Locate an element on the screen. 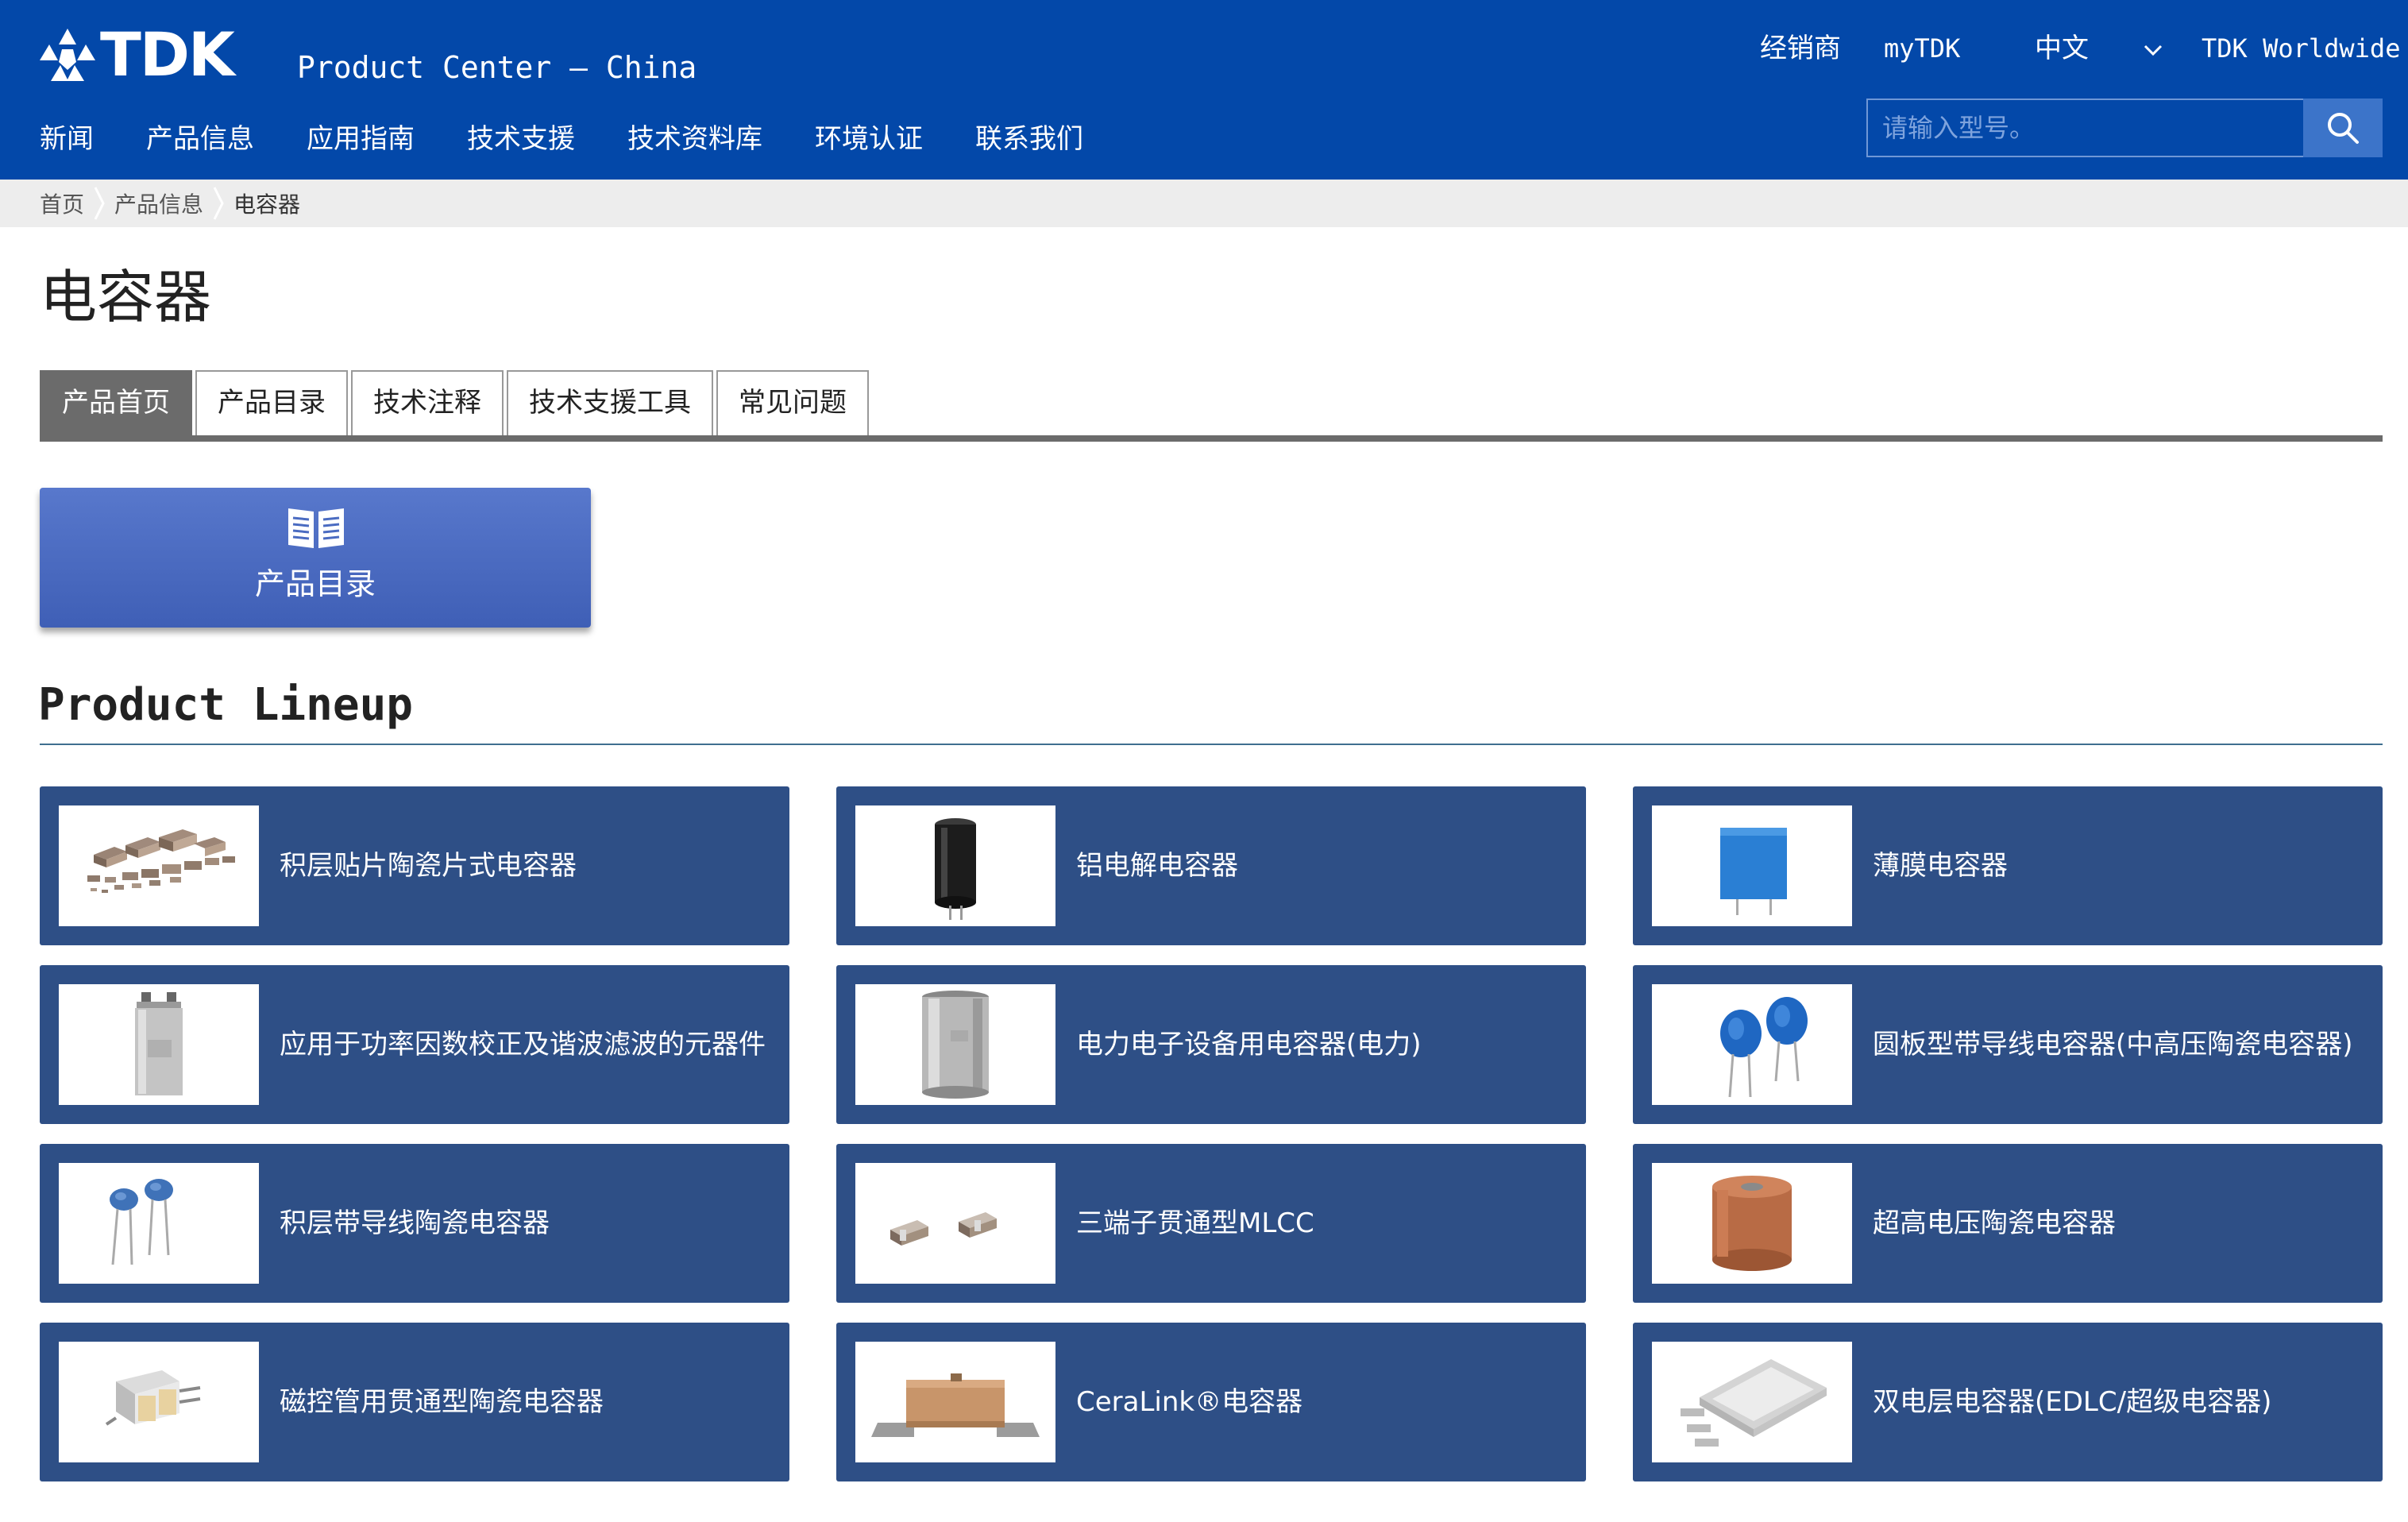  product-card: 积层带导线陶瓷电容器 is located at coordinates (414, 1223).